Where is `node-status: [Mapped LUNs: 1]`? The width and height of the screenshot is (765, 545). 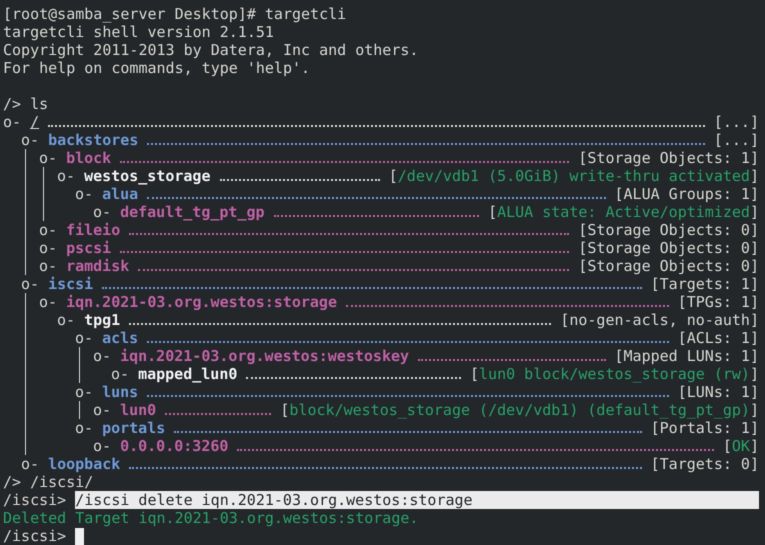 node-status: [Mapped LUNs: 1] is located at coordinates (686, 356).